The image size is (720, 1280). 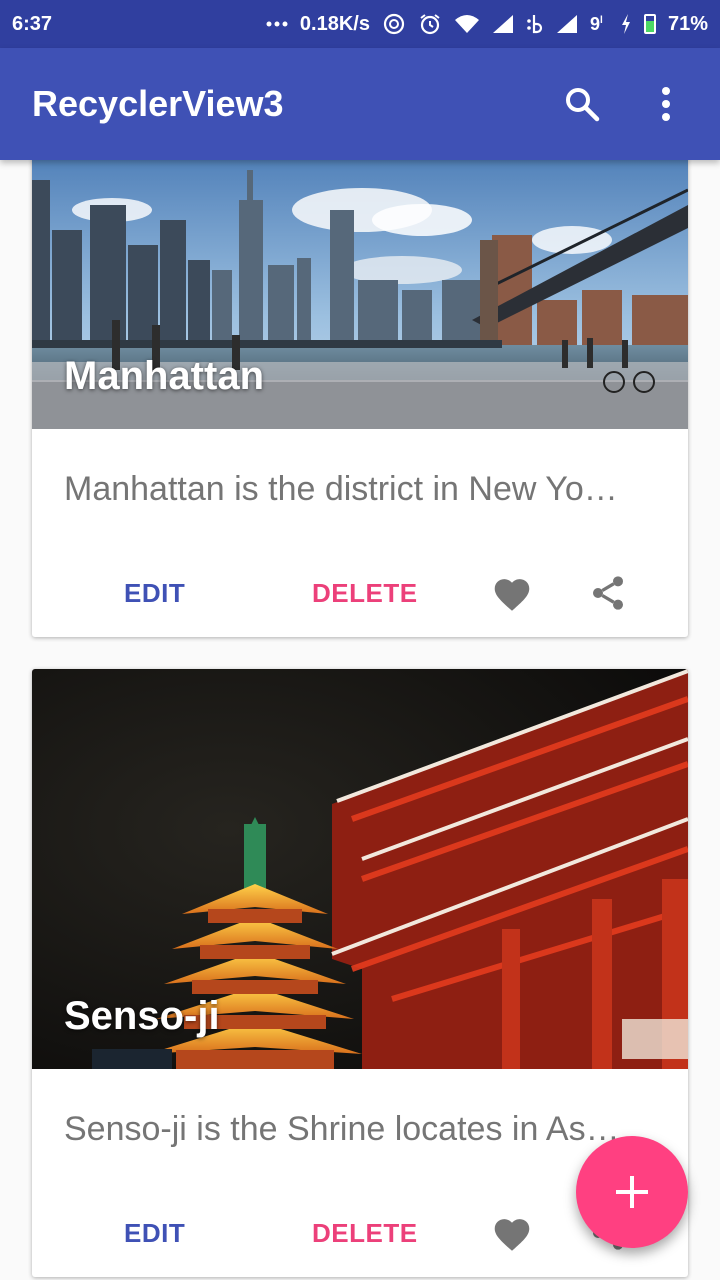 I want to click on app-bar-actions, so click(x=624, y=104).